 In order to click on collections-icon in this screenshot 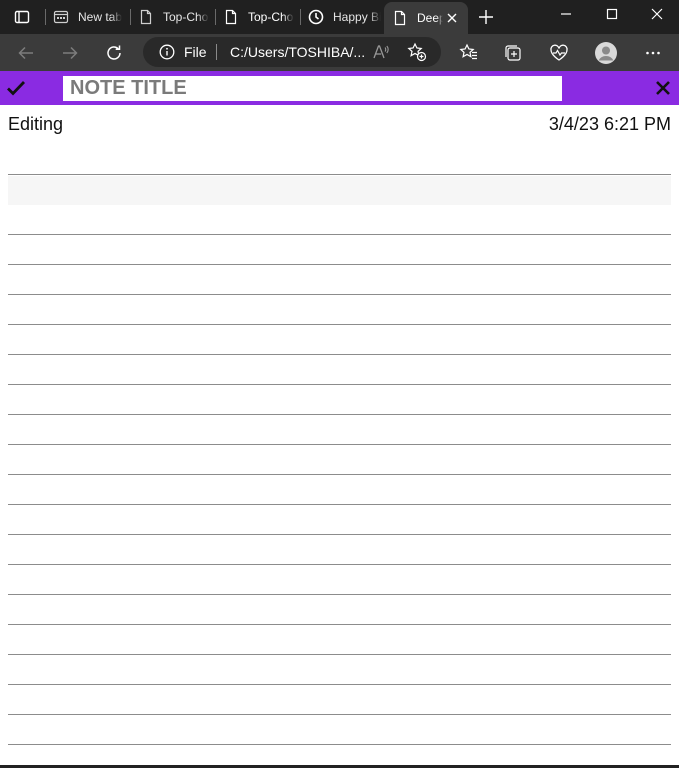, I will do `click(513, 53)`.